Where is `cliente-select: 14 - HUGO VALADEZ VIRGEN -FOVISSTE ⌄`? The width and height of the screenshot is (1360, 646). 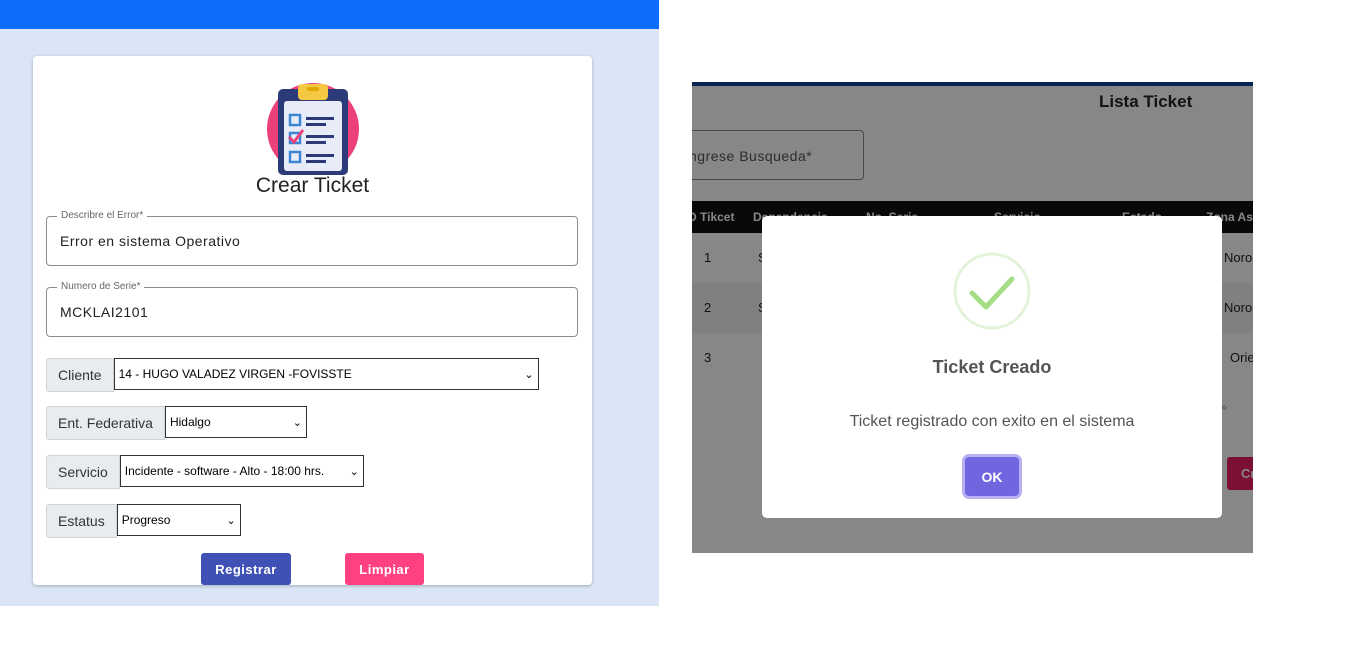 cliente-select: 14 - HUGO VALADEZ VIRGEN -FOVISSTE ⌄ is located at coordinates (326, 374).